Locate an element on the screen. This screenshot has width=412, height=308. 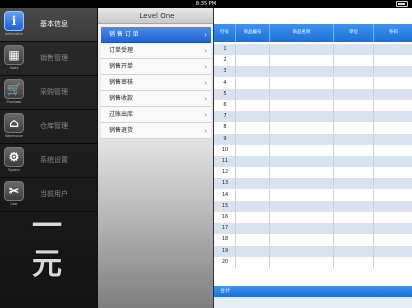
sidebar-item-basic-info: i Information 基本信息 is located at coordinates (49, 25).